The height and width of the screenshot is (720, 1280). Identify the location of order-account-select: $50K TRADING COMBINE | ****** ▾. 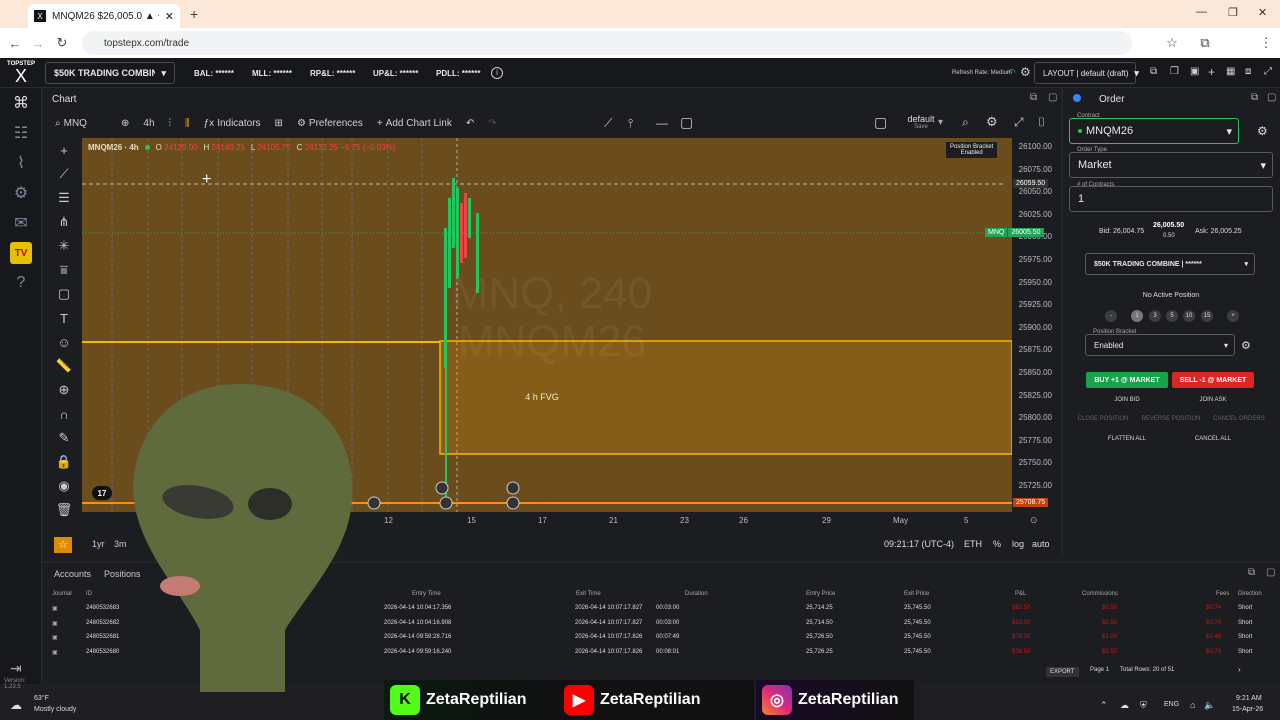
(1170, 264).